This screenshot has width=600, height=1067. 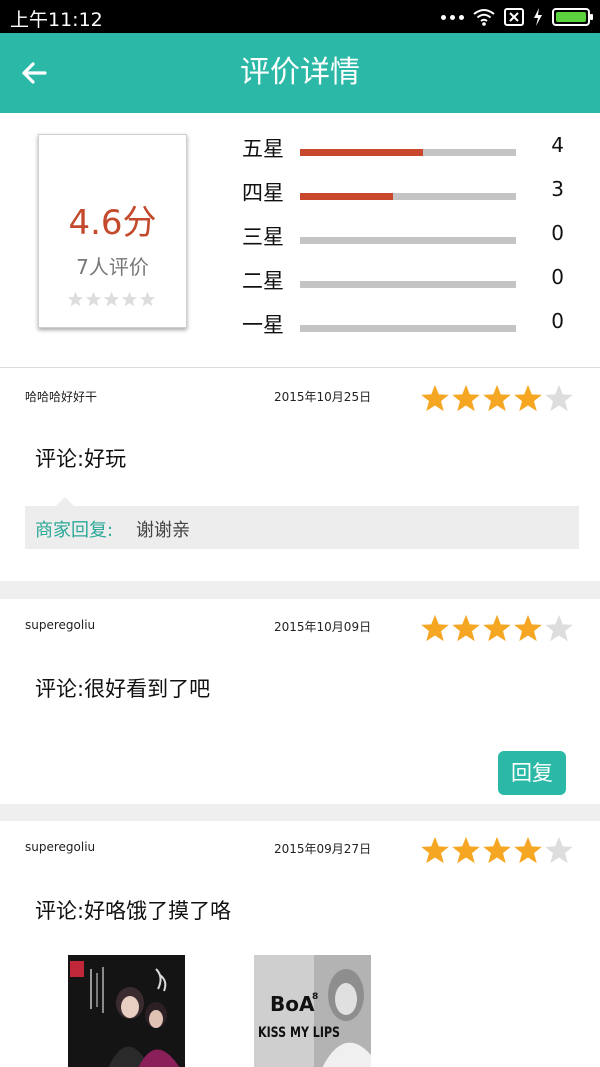 What do you see at coordinates (323, 627) in the screenshot?
I see `review-date: 2015年10月09日` at bounding box center [323, 627].